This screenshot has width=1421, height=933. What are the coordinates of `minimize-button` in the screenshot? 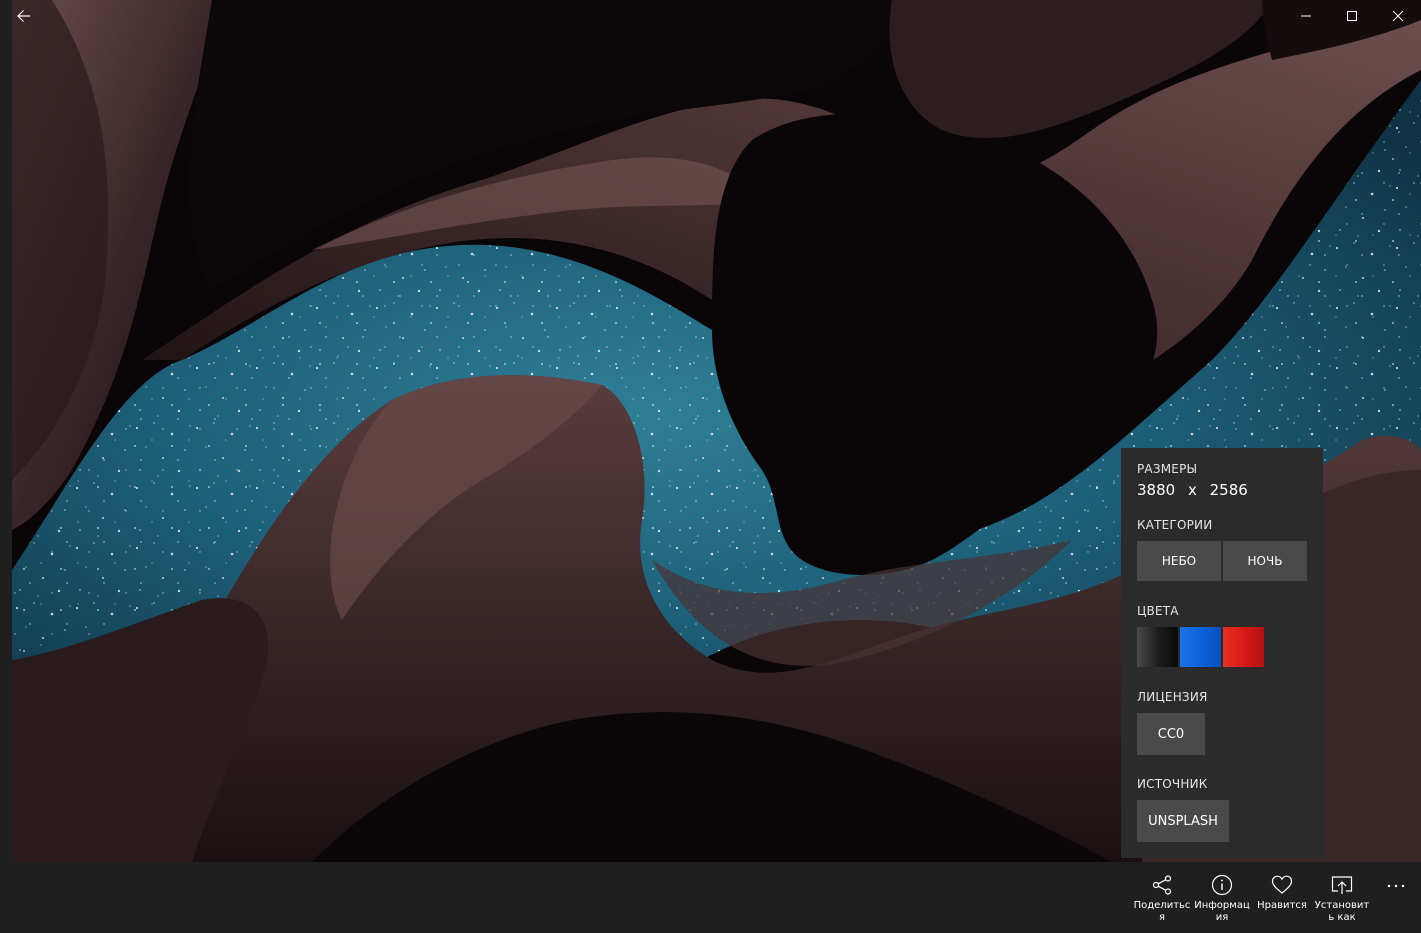 It's located at (1306, 16).